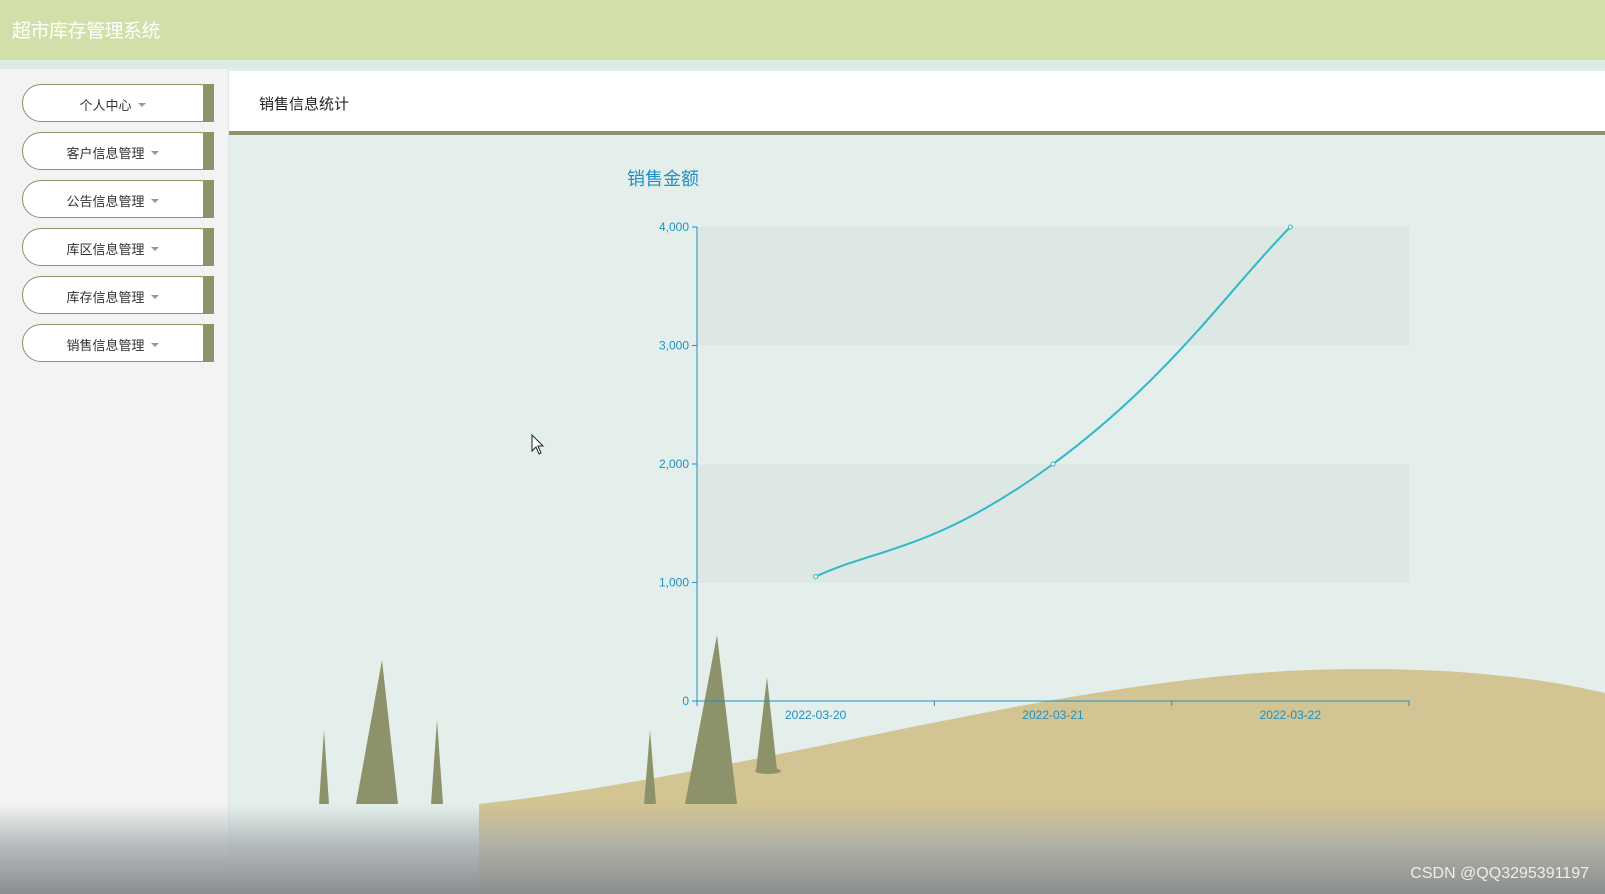  I want to click on sidebar-item-warehouse-area: 库区信息管理, so click(118, 247).